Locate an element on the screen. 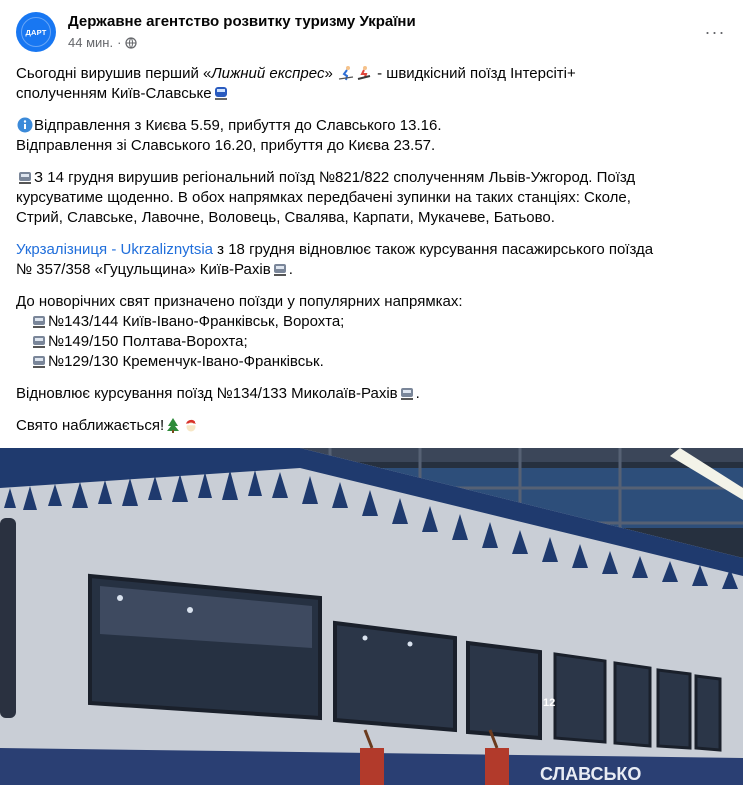 The image size is (743, 785). list-item: №149/150 Полтава-Ворохта; is located at coordinates (371, 342).